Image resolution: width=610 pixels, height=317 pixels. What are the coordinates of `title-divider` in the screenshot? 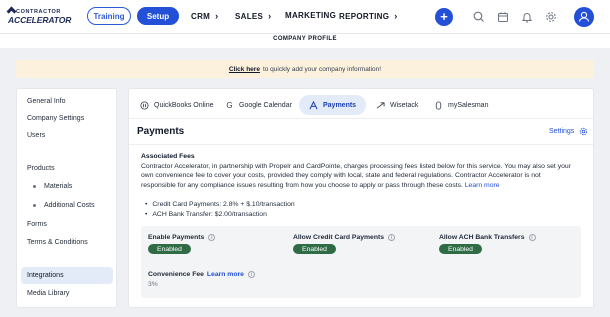 It's located at (361, 144).